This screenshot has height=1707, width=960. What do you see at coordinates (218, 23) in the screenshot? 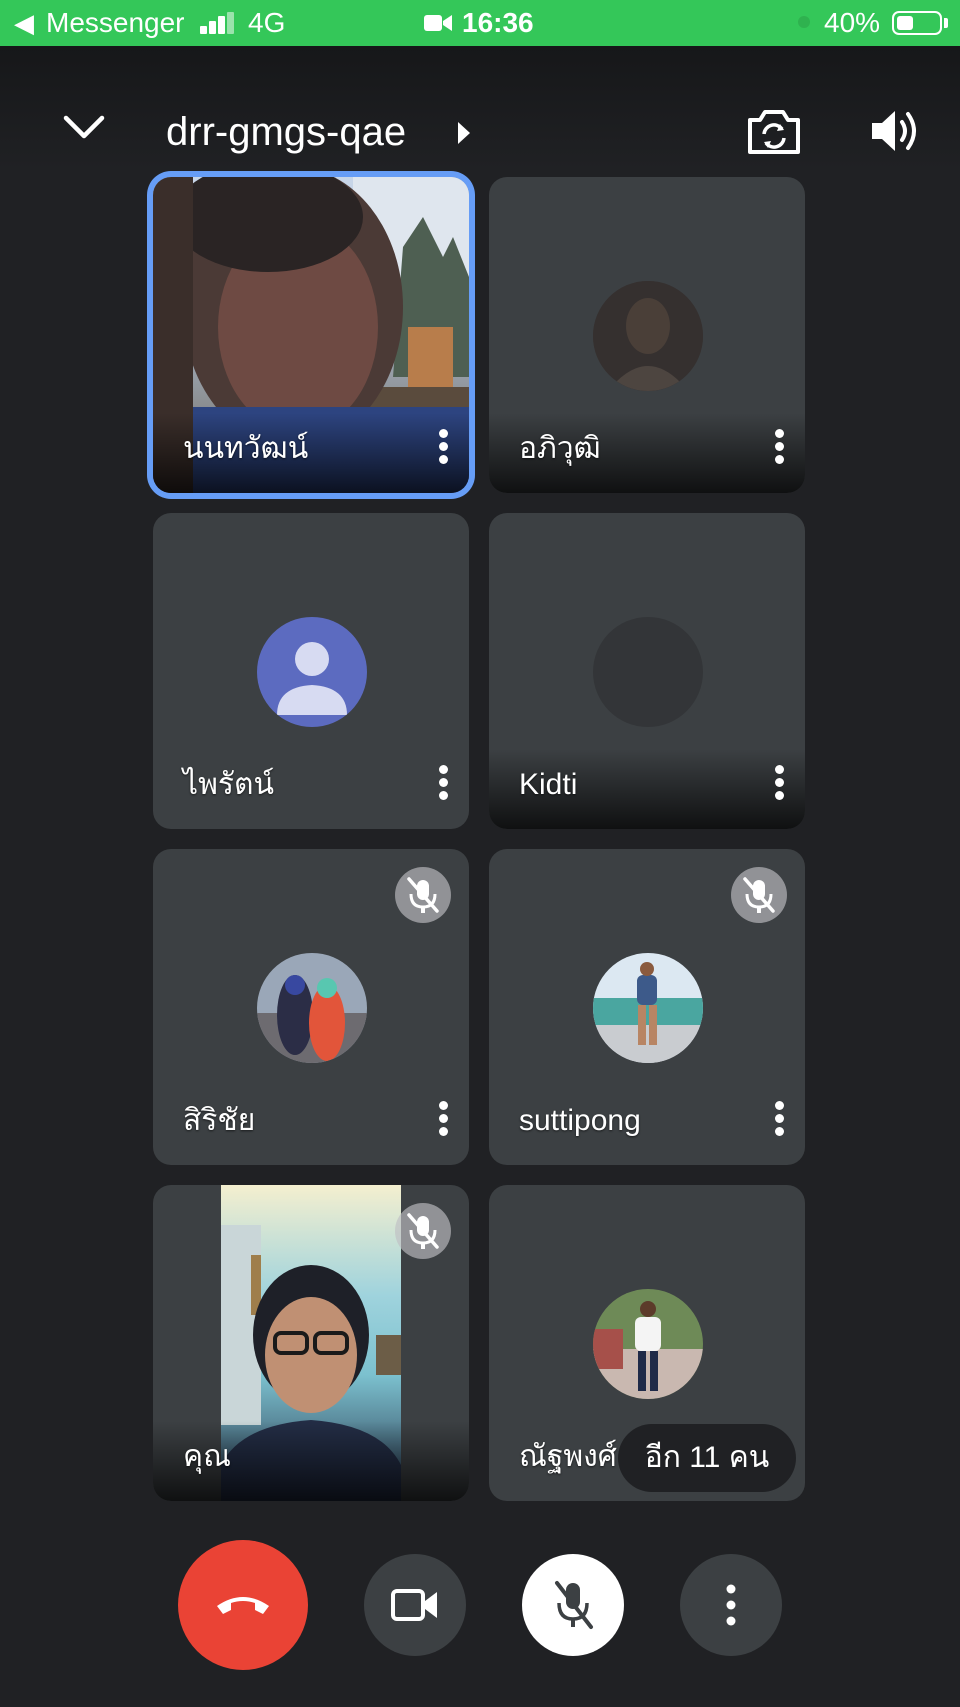
I see `signal-icon` at bounding box center [218, 23].